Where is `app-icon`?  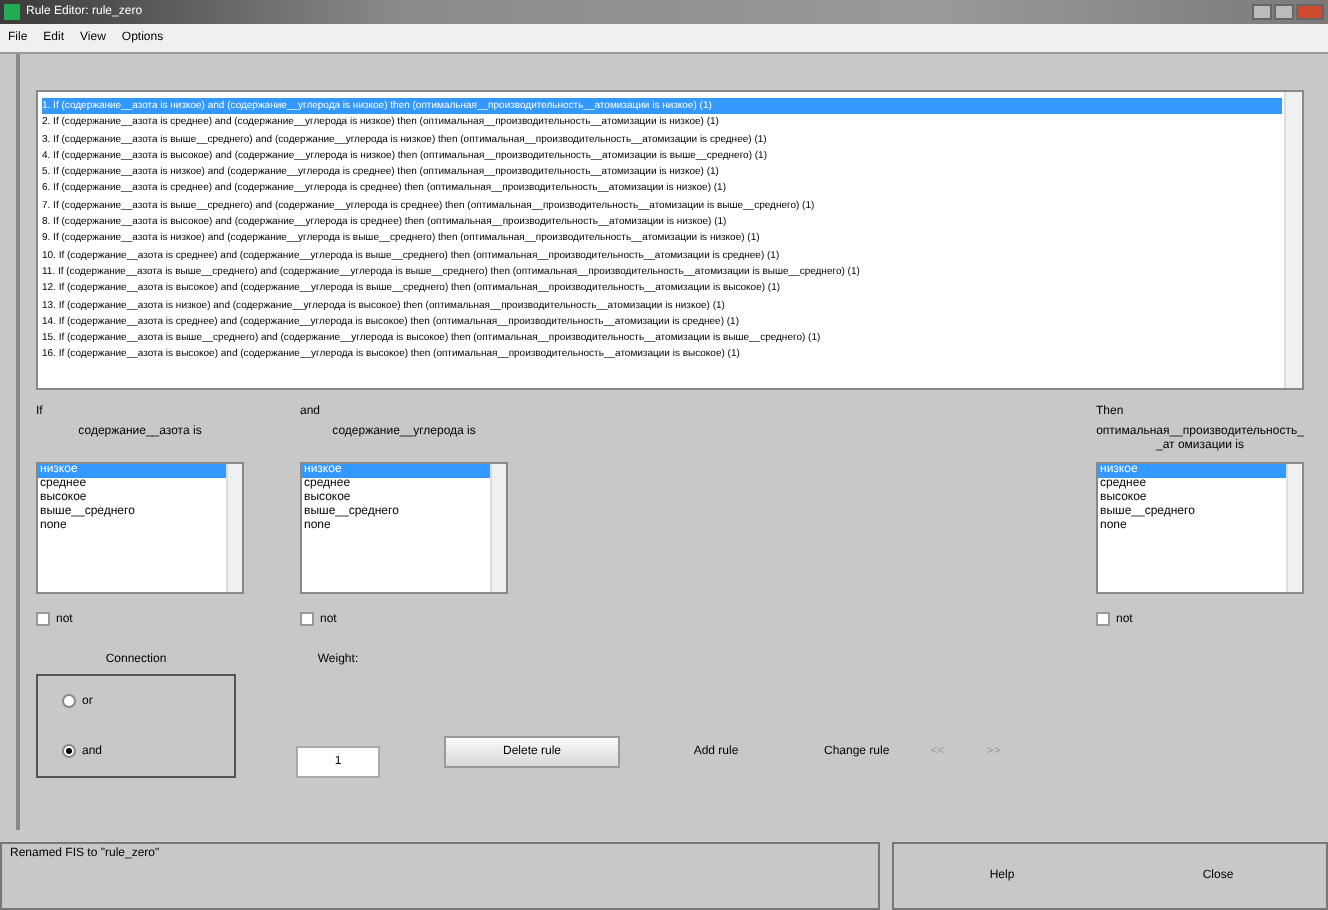 app-icon is located at coordinates (12, 12).